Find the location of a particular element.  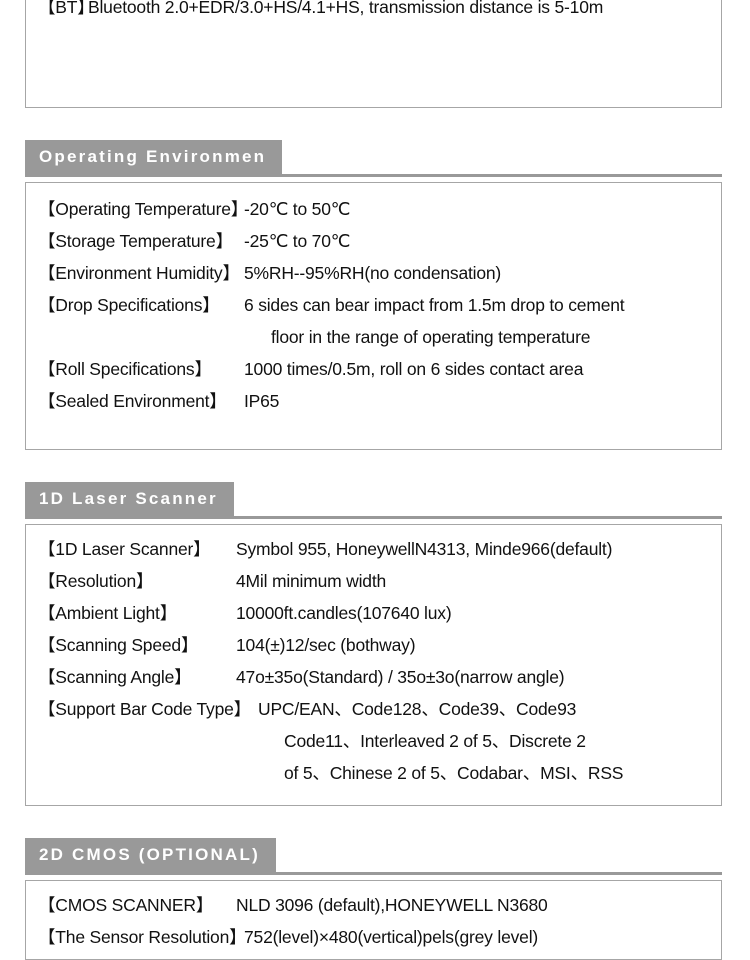

spec-line-continuation: Code11、Interleaved 2 of 5、Discrete 2 is located at coordinates (373, 741).